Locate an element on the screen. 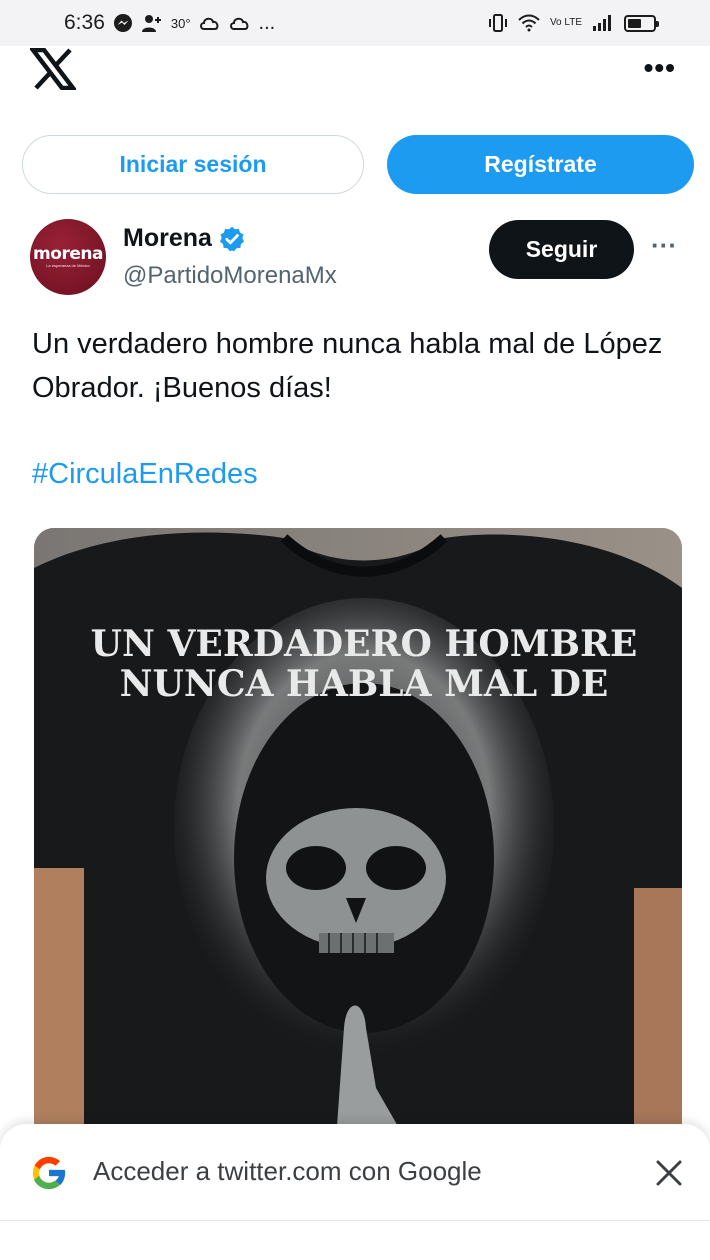  more-options-icon: ••• is located at coordinates (660, 68).